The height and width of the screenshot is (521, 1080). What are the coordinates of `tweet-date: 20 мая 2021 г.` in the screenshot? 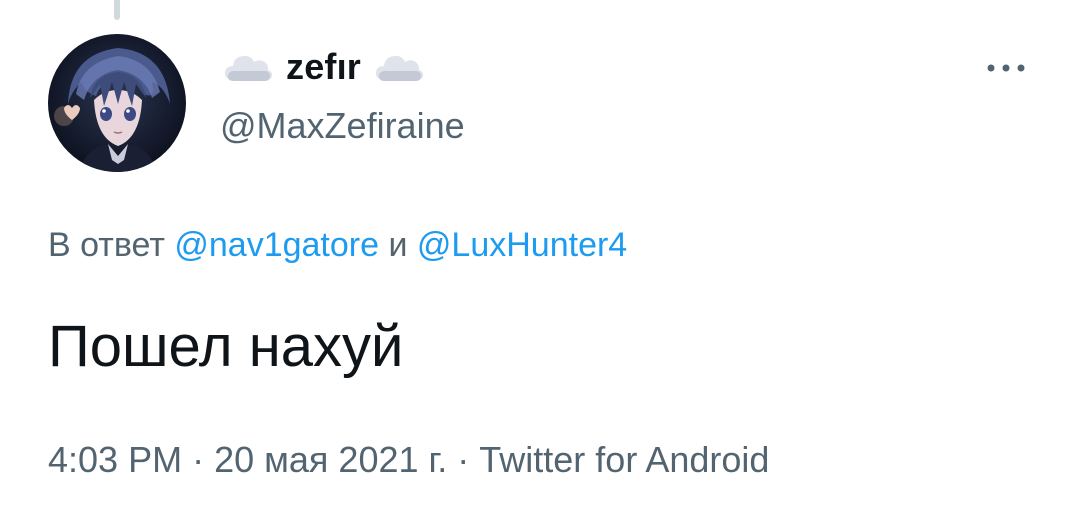 It's located at (330, 459).